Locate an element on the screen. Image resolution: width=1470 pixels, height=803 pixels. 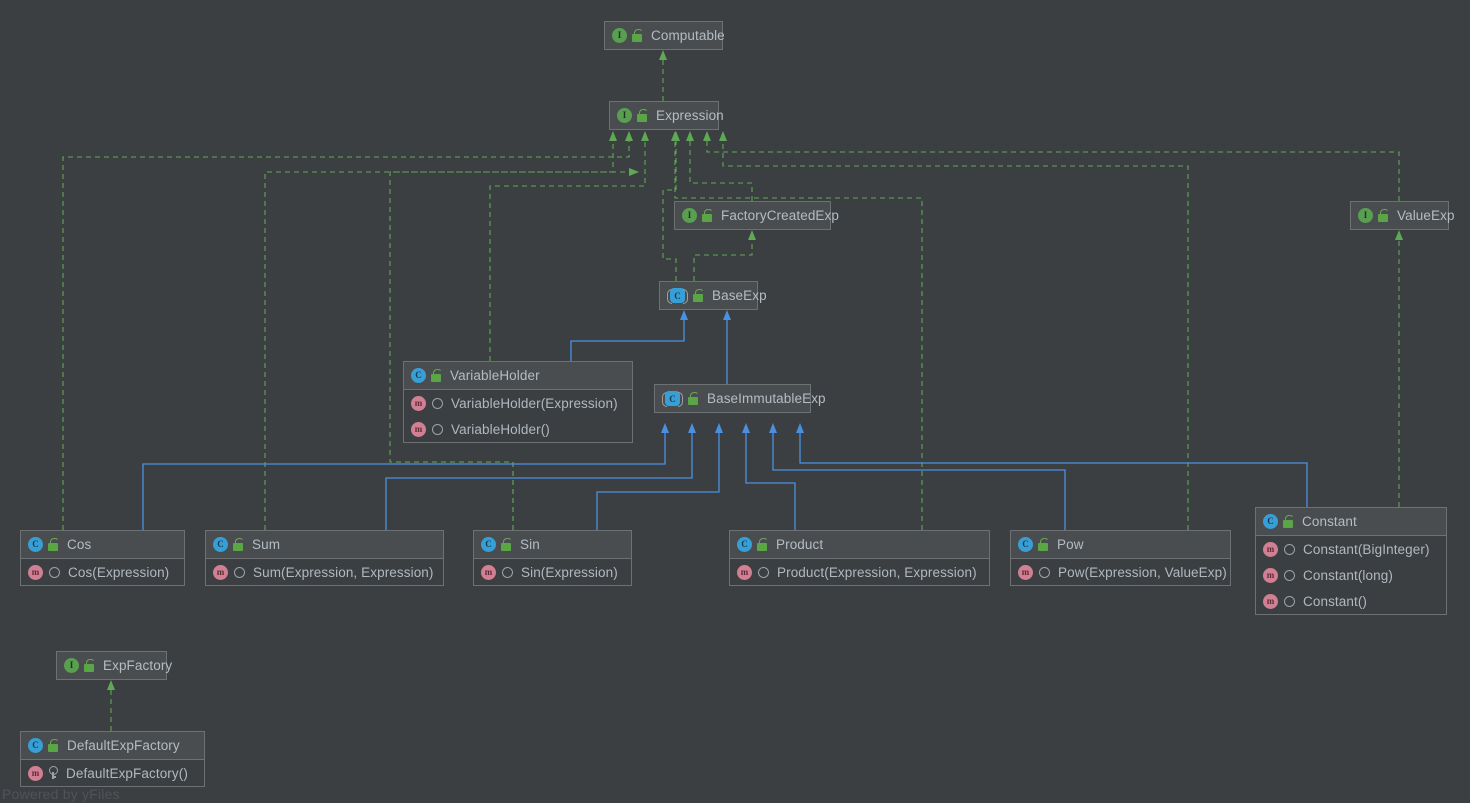
member-row: m Product(Expression, Expression) is located at coordinates (859, 572).